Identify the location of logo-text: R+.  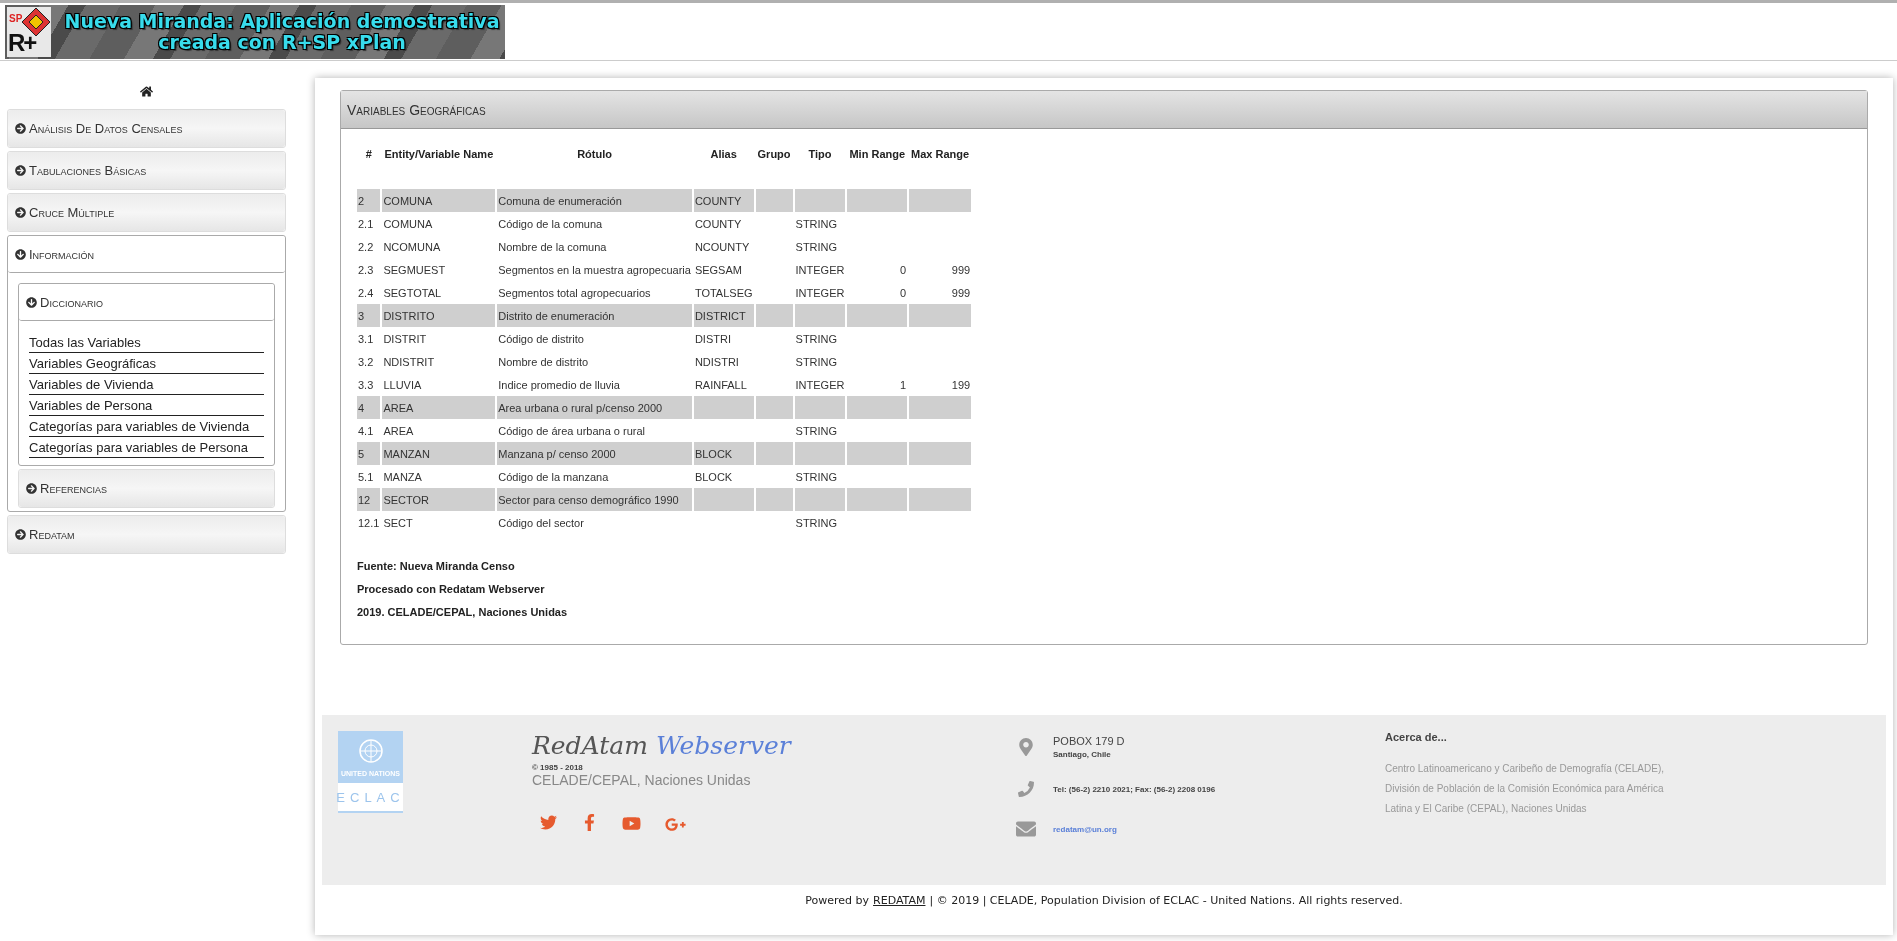
(22, 43).